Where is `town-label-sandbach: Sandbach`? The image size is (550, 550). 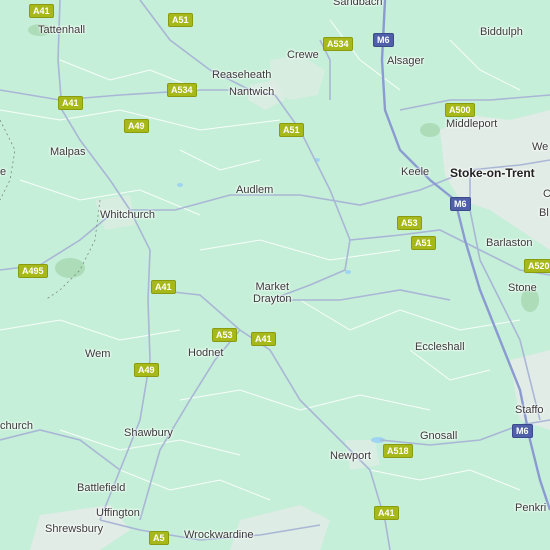
town-label-sandbach: Sandbach is located at coordinates (358, 4).